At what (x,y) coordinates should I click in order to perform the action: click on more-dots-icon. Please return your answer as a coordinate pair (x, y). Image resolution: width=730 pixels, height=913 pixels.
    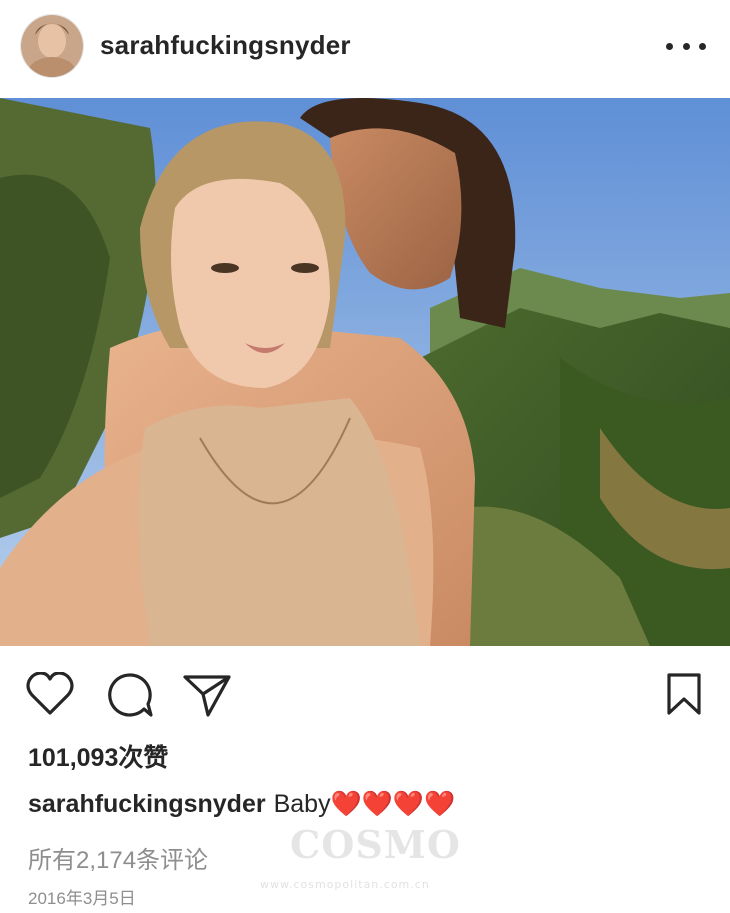
    Looking at the image, I should click on (686, 46).